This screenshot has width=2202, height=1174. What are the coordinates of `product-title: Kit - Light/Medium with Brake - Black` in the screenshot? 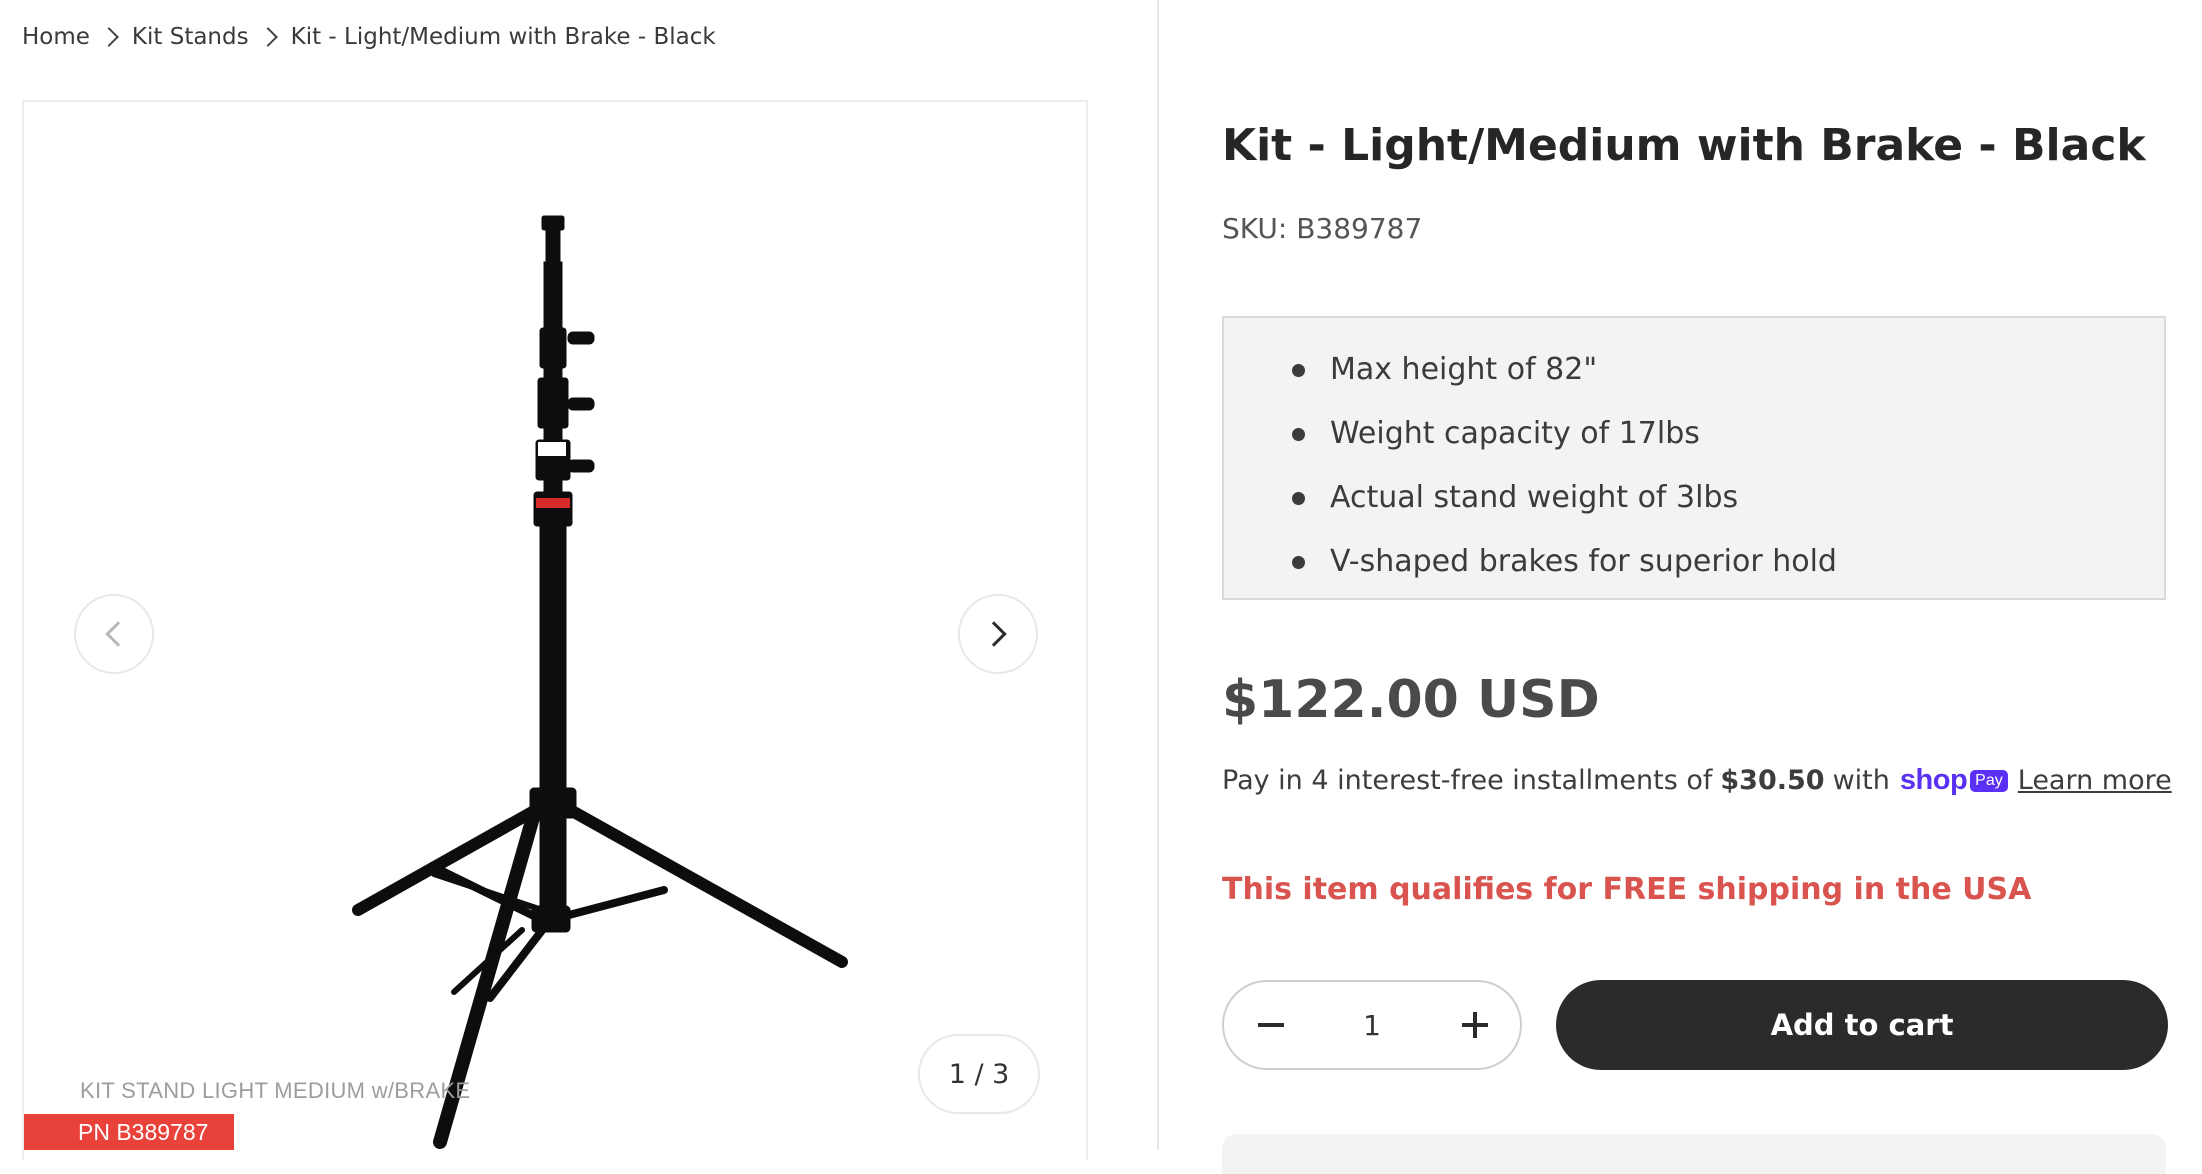 It's located at (1684, 145).